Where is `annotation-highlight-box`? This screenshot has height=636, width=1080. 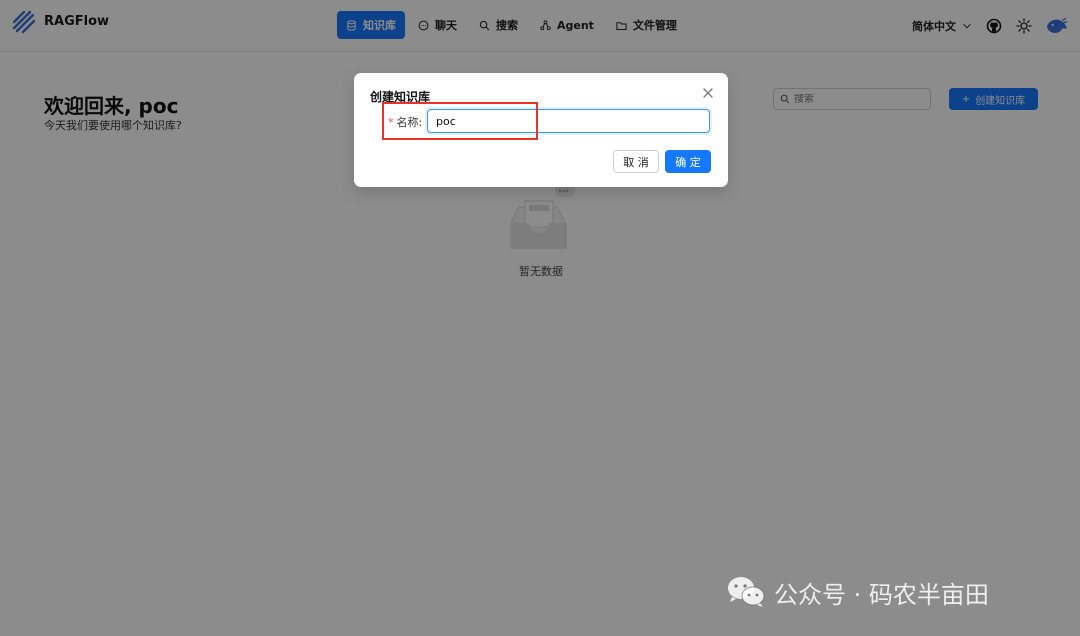
annotation-highlight-box is located at coordinates (460, 121).